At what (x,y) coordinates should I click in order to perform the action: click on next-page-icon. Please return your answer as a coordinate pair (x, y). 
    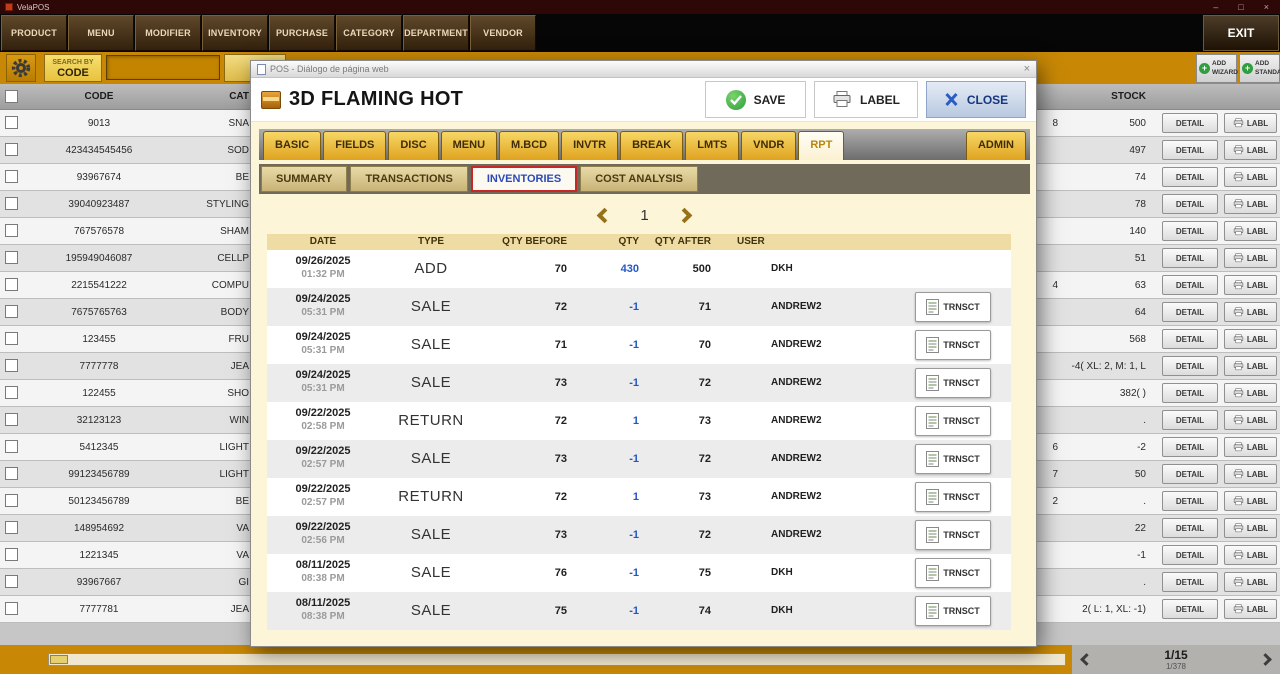
    Looking at the image, I should click on (1265, 659).